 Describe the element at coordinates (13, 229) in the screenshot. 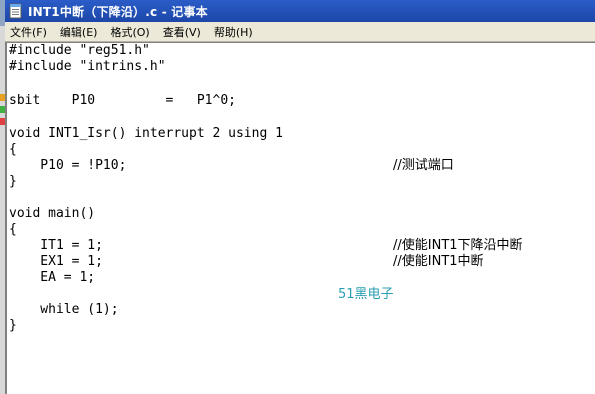

I see `code-line-12: {` at that location.